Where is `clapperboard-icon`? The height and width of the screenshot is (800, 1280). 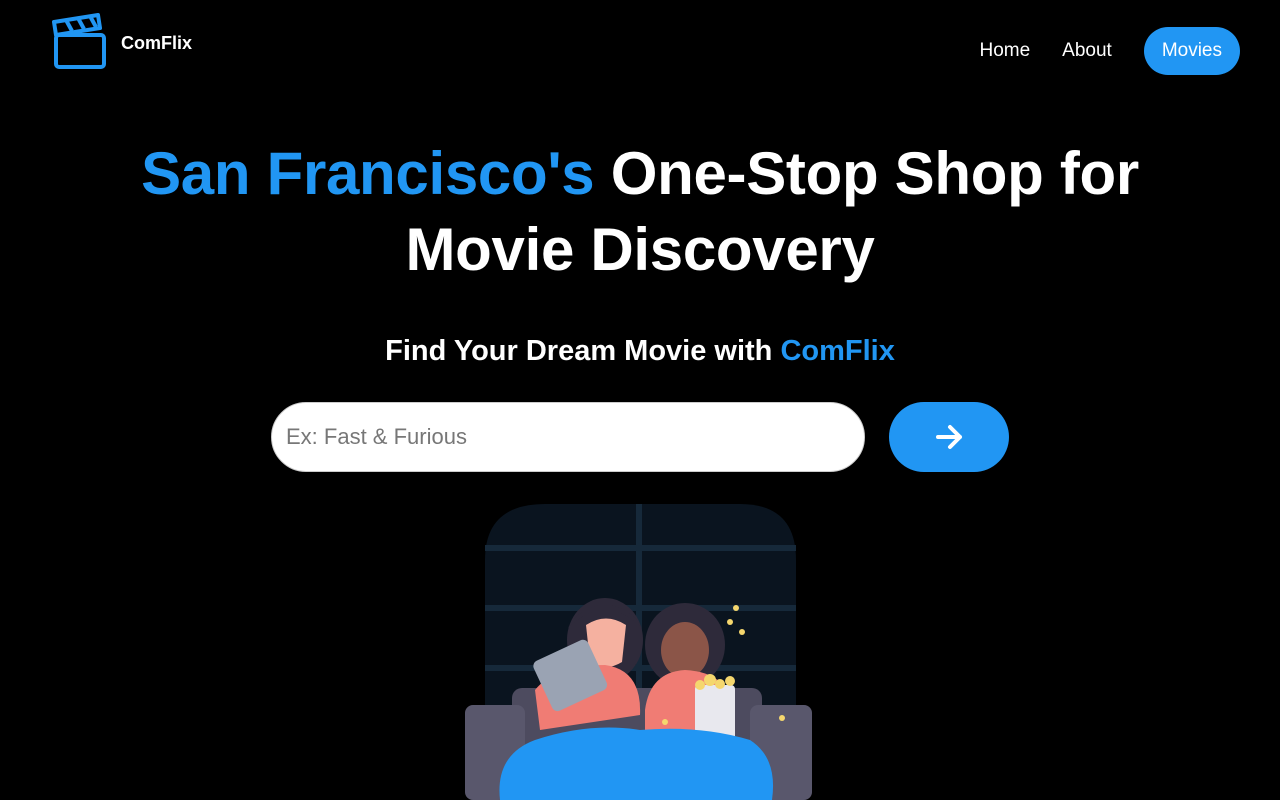
clapperboard-icon is located at coordinates (79, 41).